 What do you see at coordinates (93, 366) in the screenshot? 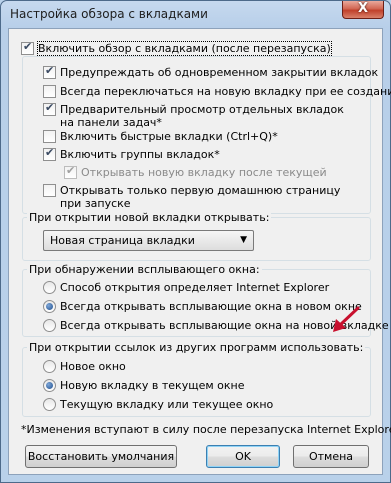
I see `links-new-window-label: Новое окно` at bounding box center [93, 366].